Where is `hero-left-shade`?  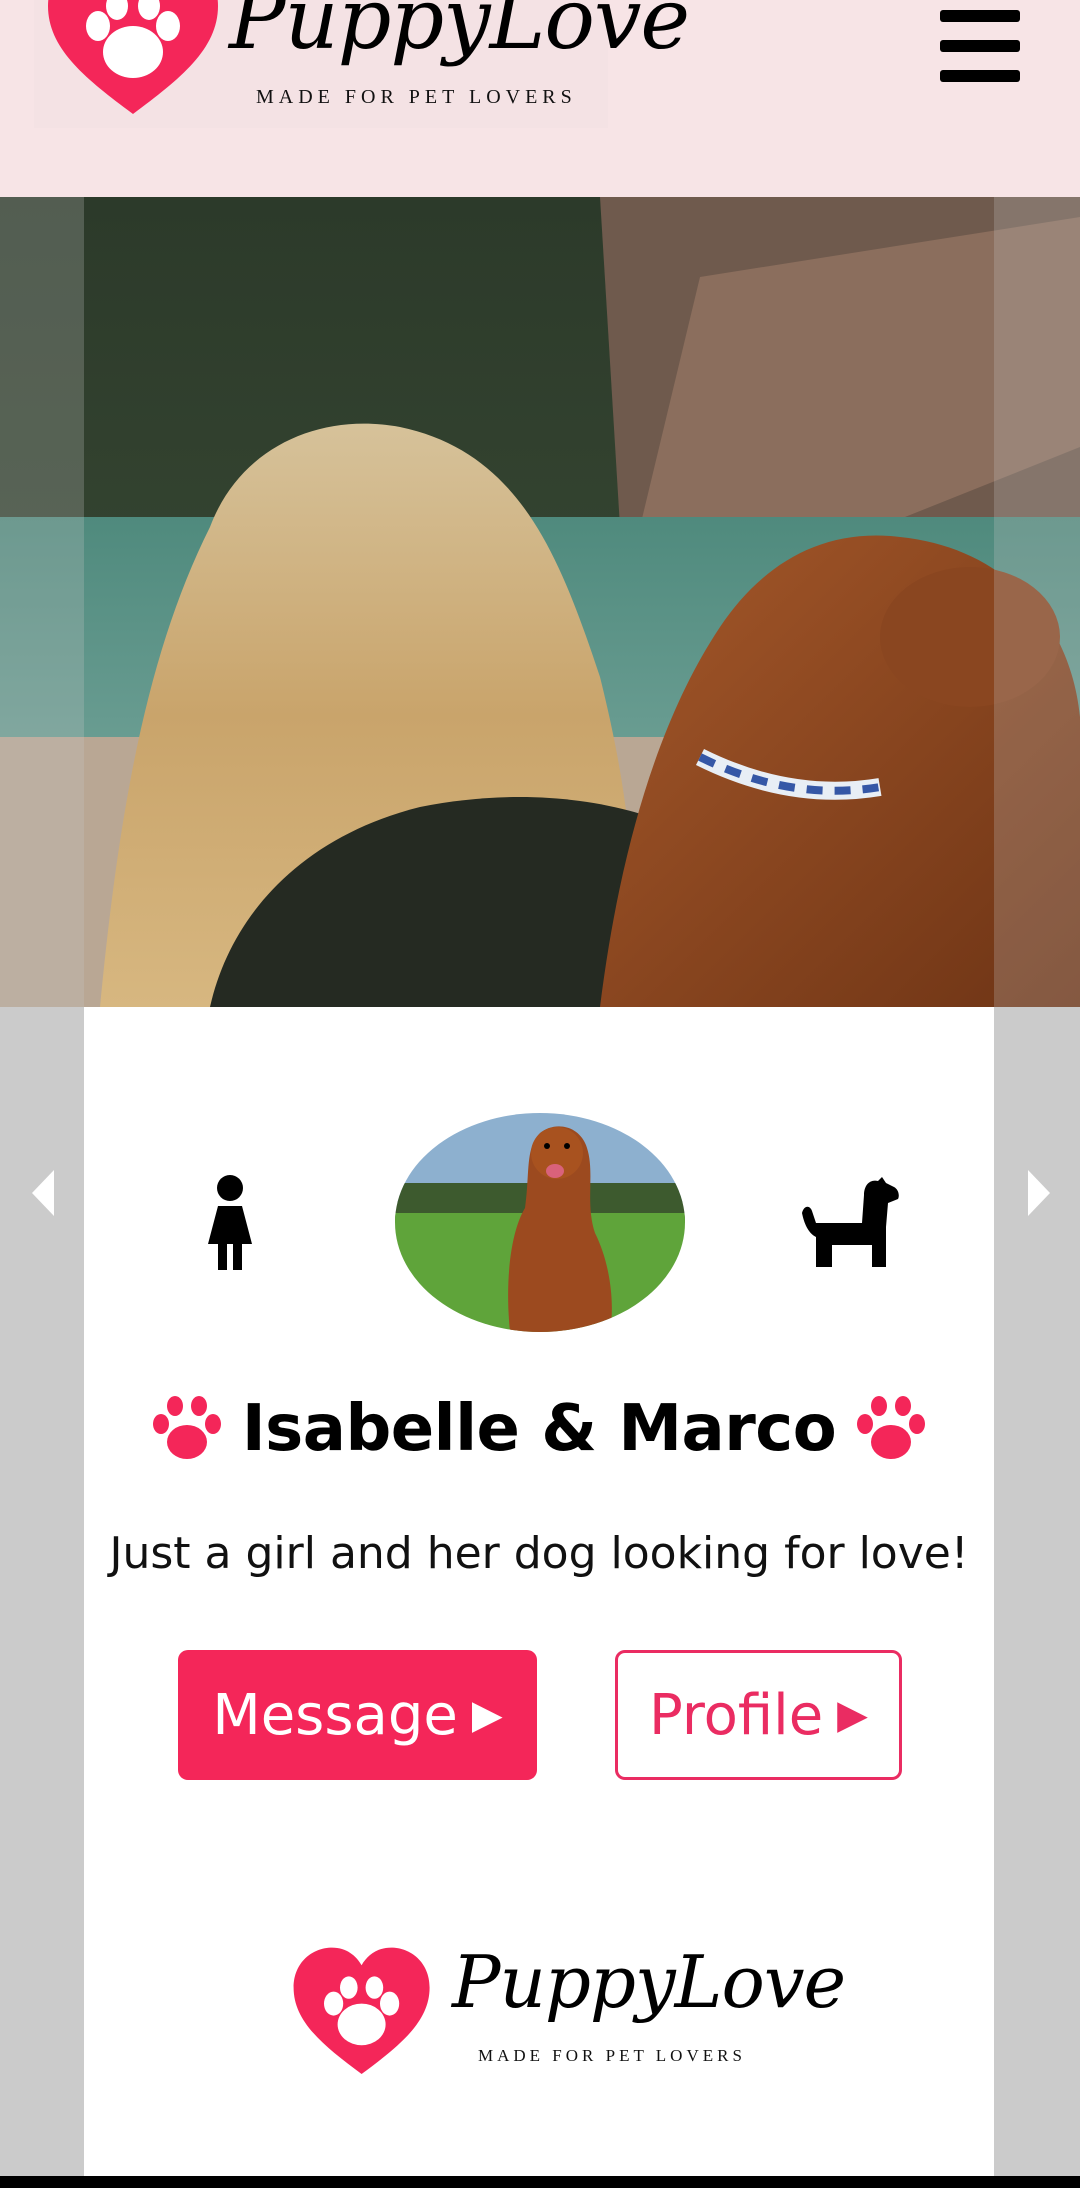 hero-left-shade is located at coordinates (42, 602).